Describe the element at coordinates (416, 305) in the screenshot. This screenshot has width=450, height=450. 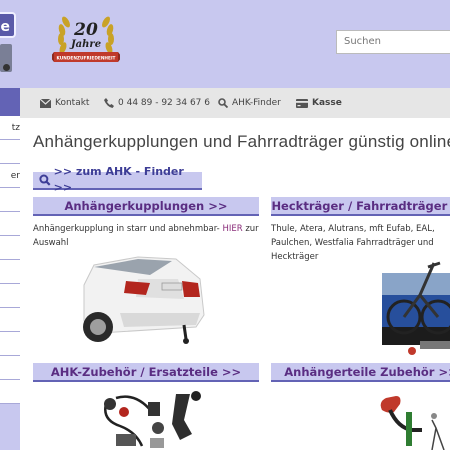
I see `bike-carrier-image` at that location.